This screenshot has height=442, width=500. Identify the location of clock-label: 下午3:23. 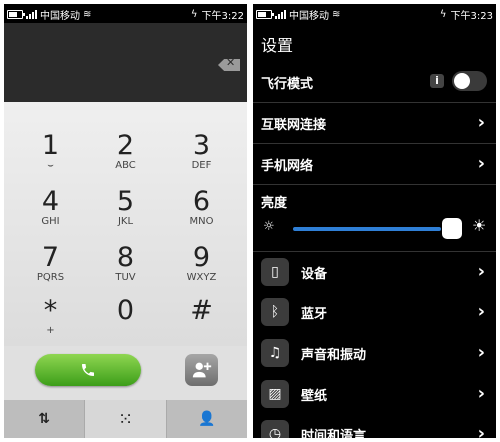
(471, 16).